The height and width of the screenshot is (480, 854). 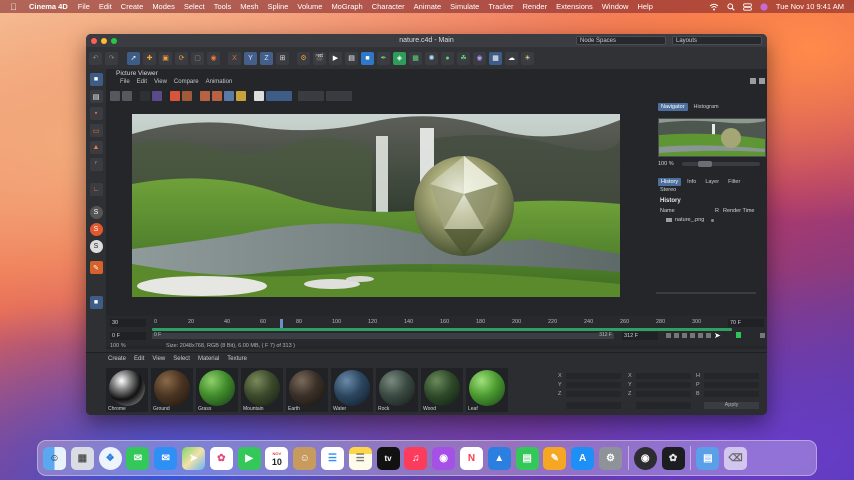 What do you see at coordinates (194, 6) in the screenshot?
I see `menu-select: Select` at bounding box center [194, 6].